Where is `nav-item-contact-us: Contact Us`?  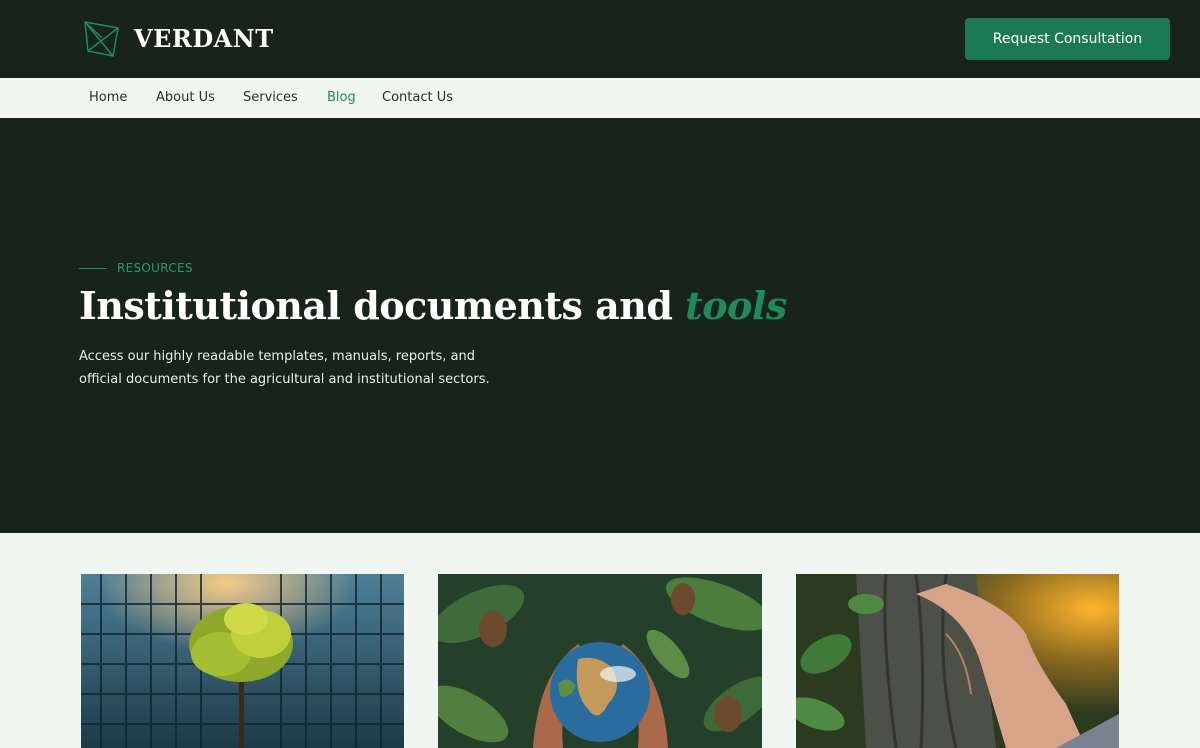 nav-item-contact-us: Contact Us is located at coordinates (417, 97).